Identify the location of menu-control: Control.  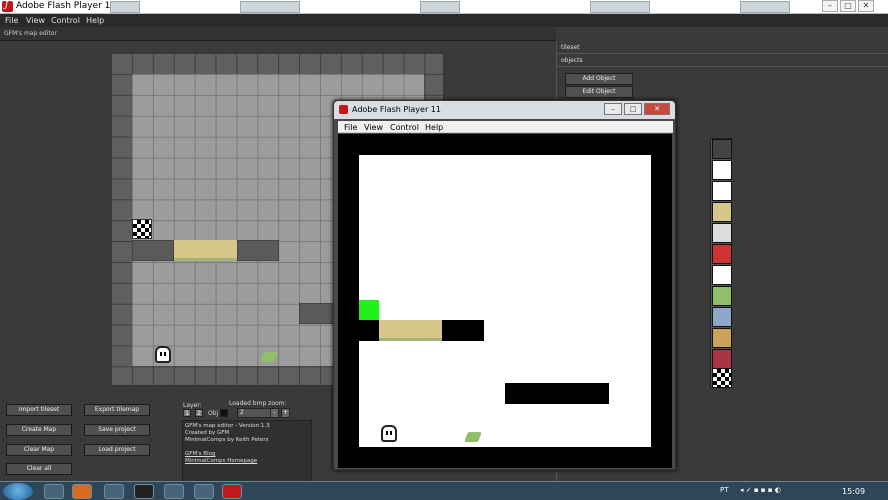
(65, 20).